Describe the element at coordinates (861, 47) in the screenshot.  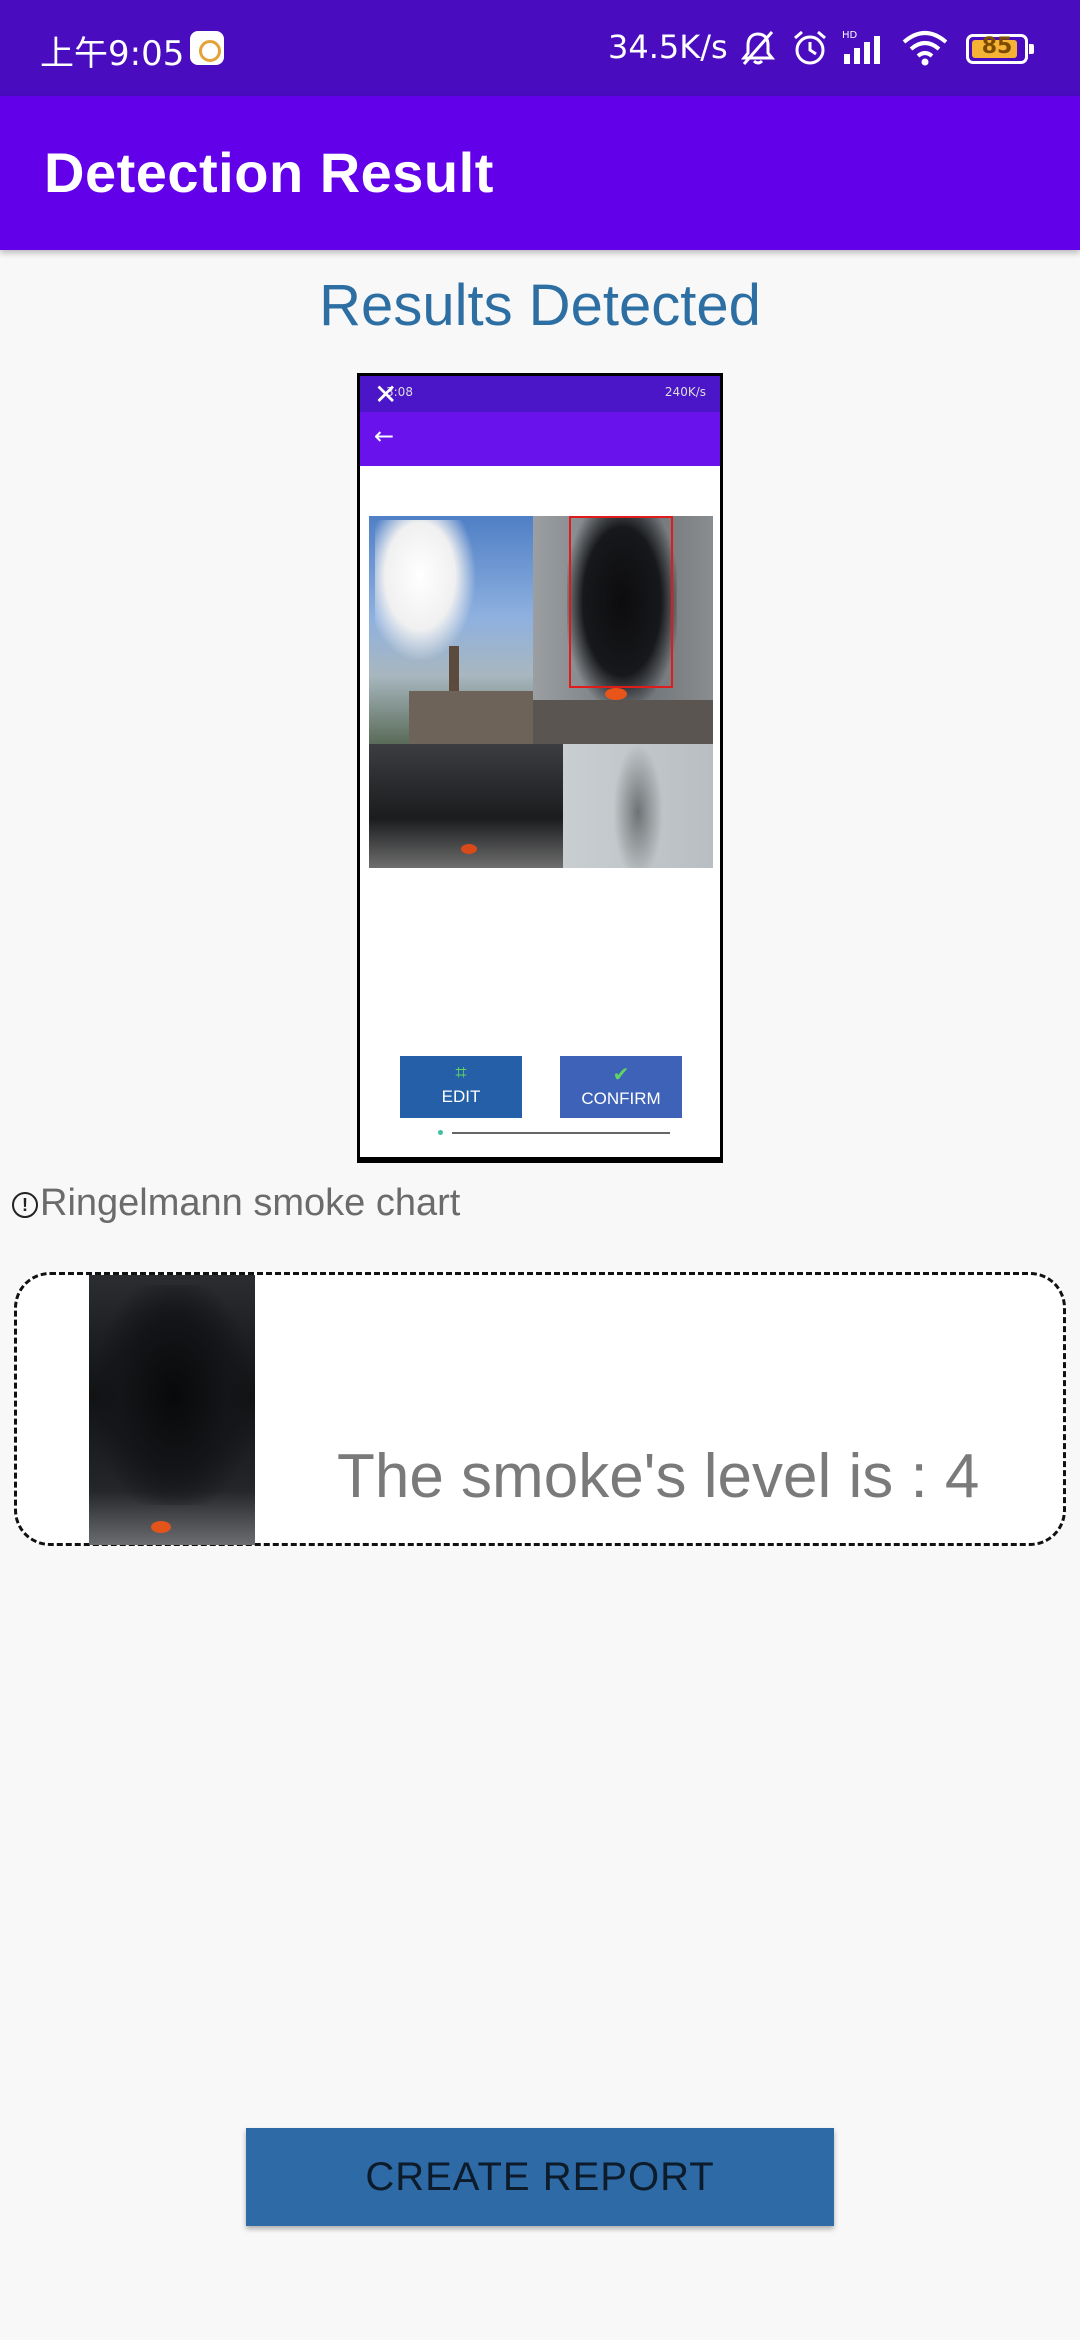
I see `signal-icon: HD` at that location.